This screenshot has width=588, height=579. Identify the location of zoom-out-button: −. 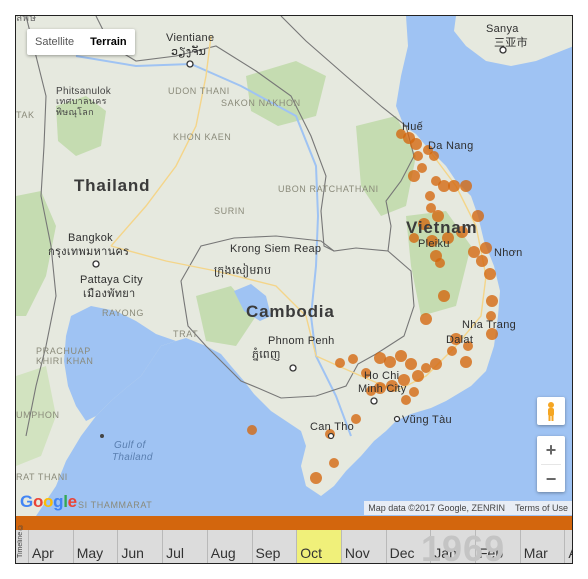
(551, 479).